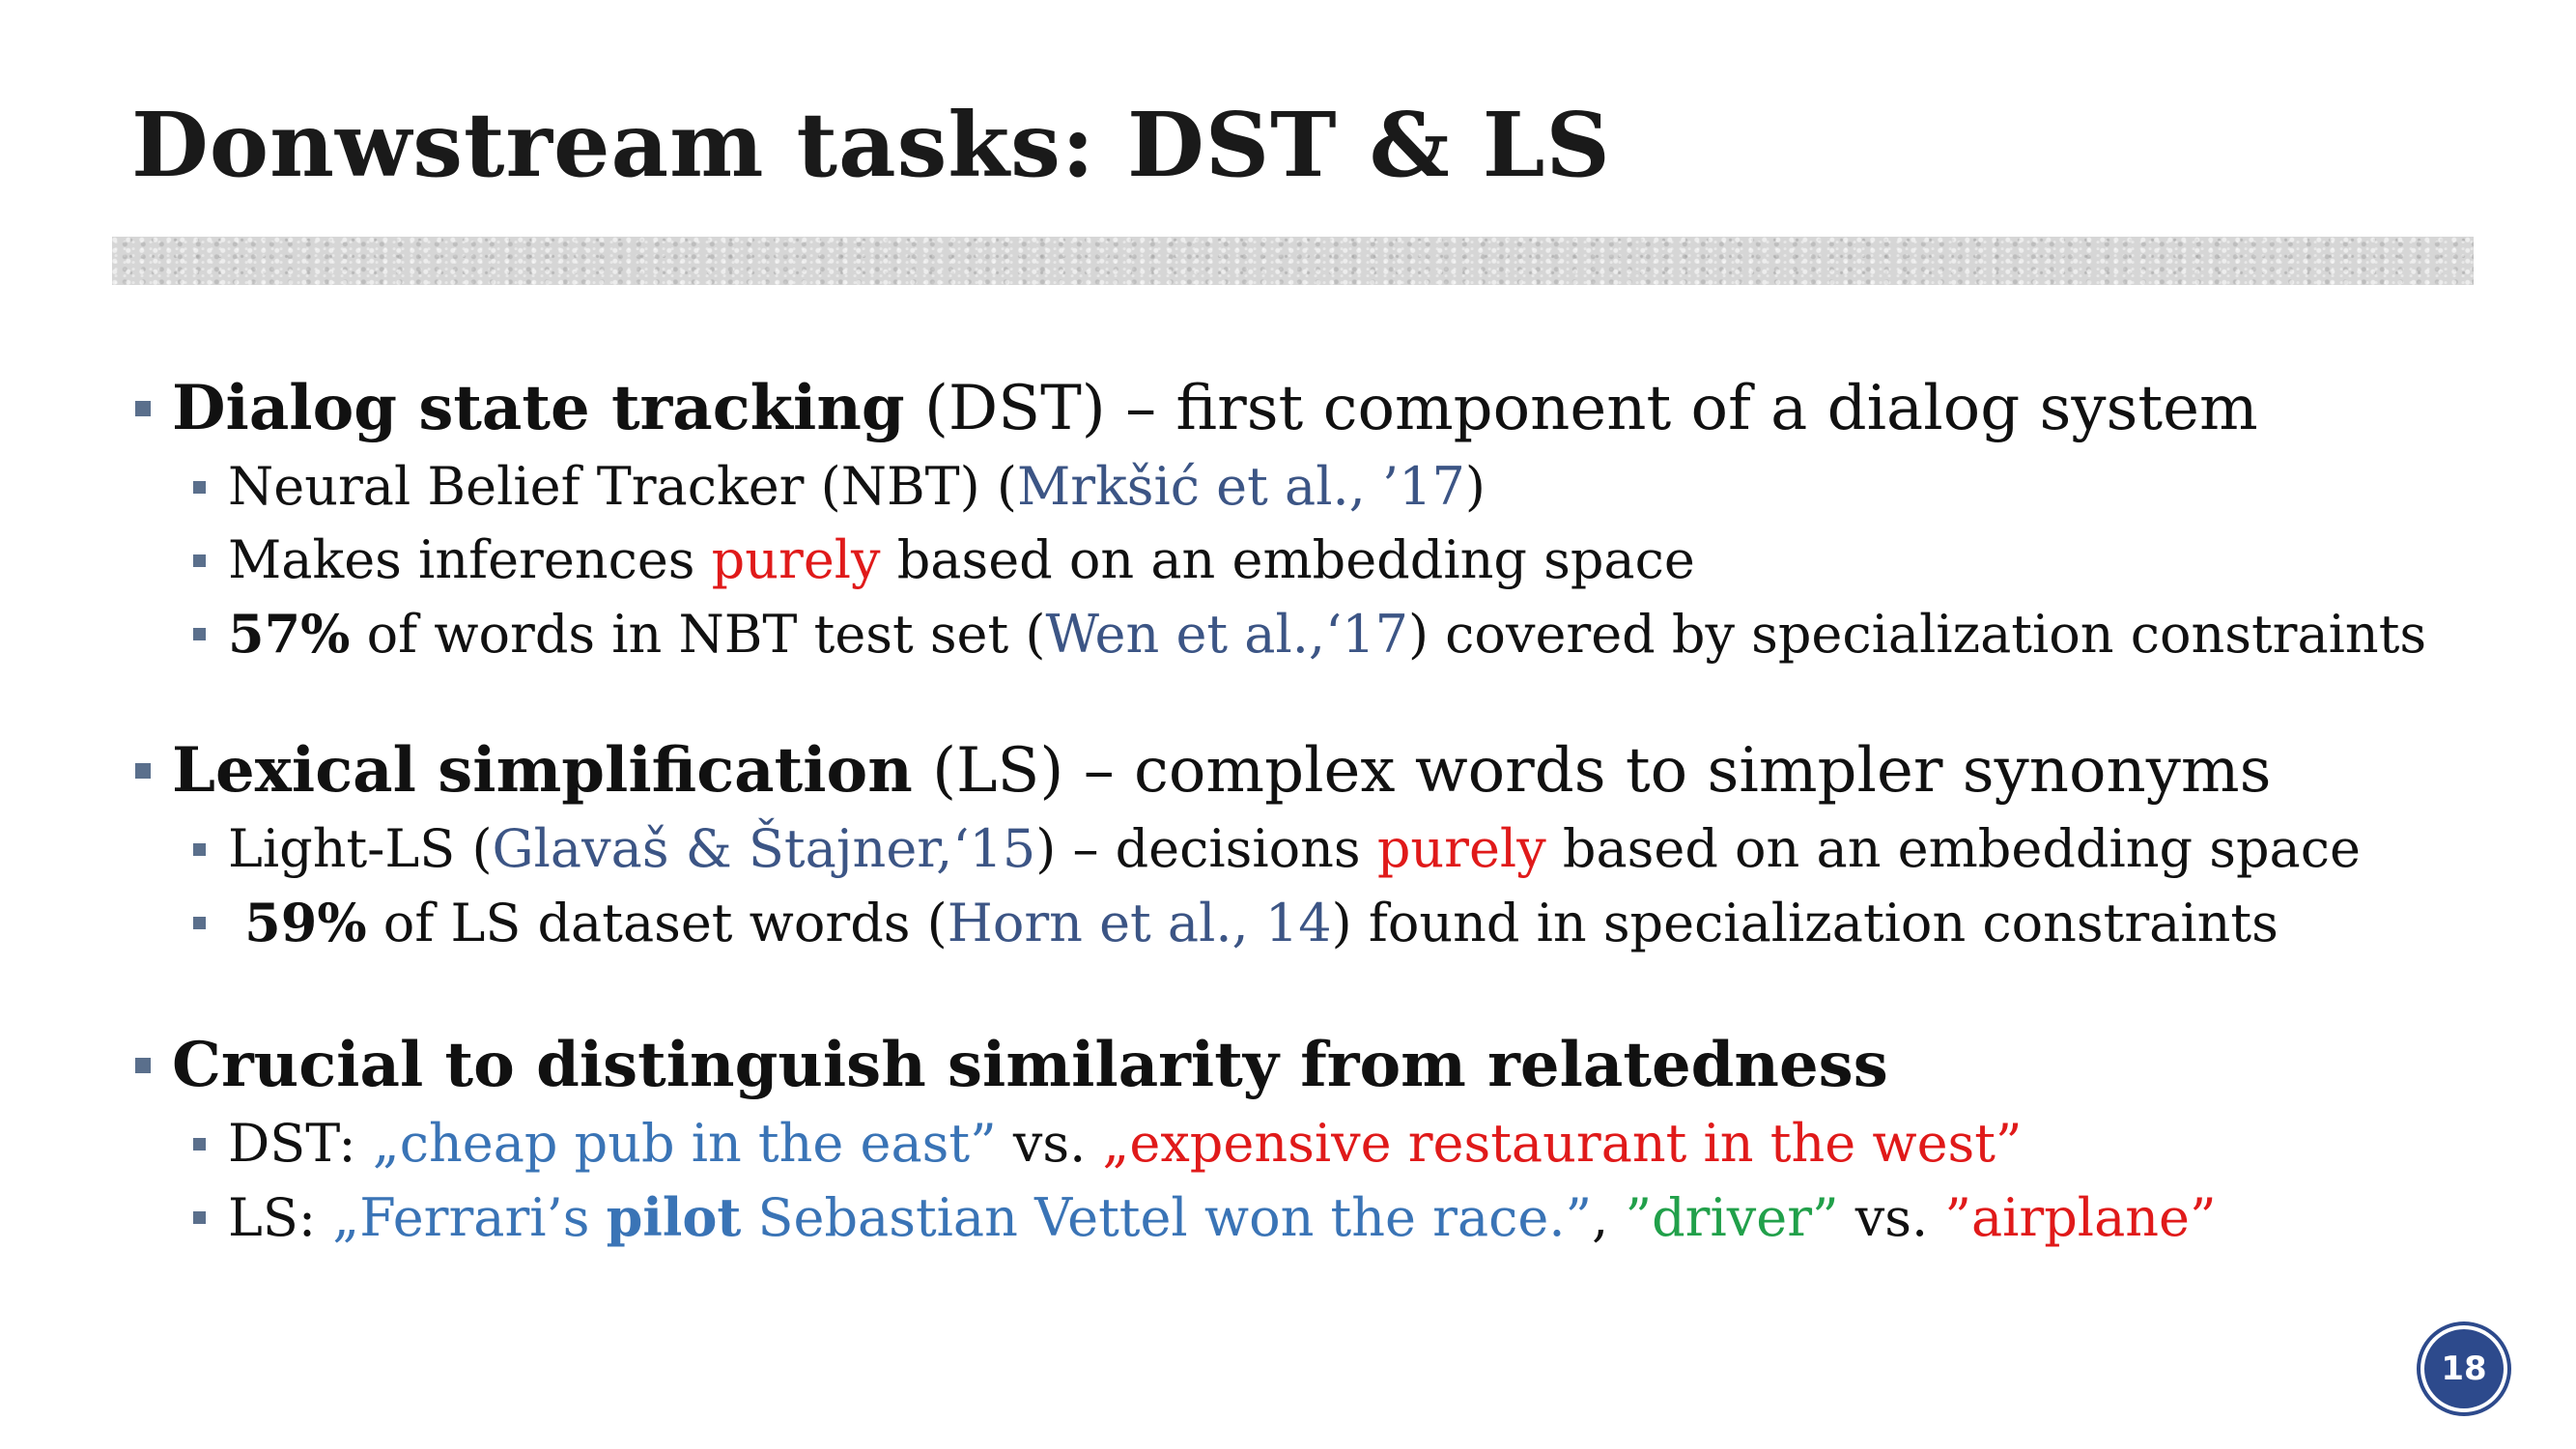 Image resolution: width=2576 pixels, height=1449 pixels. I want to click on dst-heading-bold: Dialog state tracking, so click(538, 408).